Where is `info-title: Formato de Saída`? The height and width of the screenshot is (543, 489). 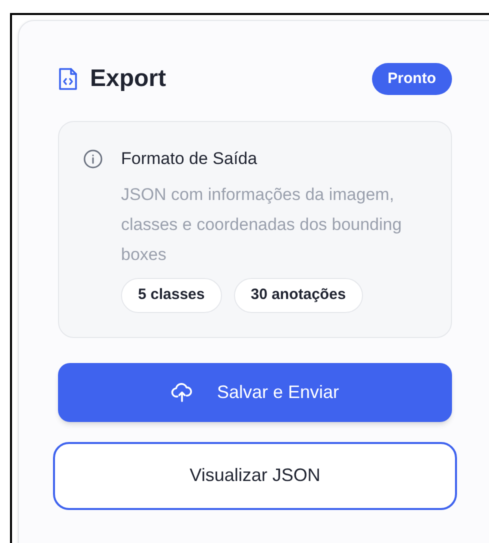
info-title: Formato de Saída is located at coordinates (189, 159).